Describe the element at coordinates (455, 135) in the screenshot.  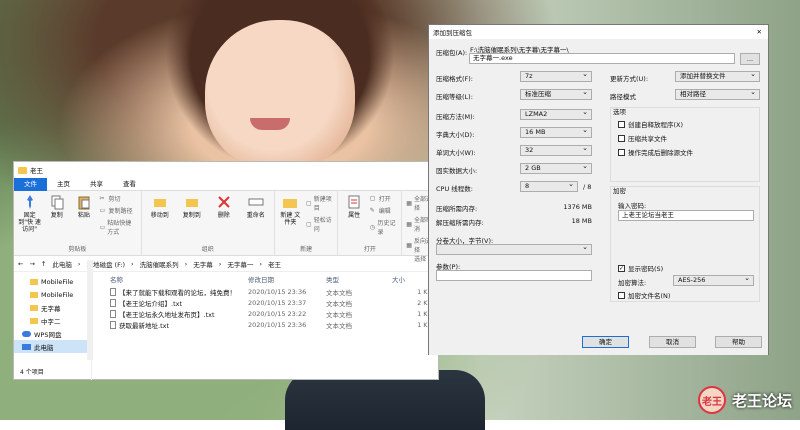
I see `dict-label: 字典大小(D):` at that location.